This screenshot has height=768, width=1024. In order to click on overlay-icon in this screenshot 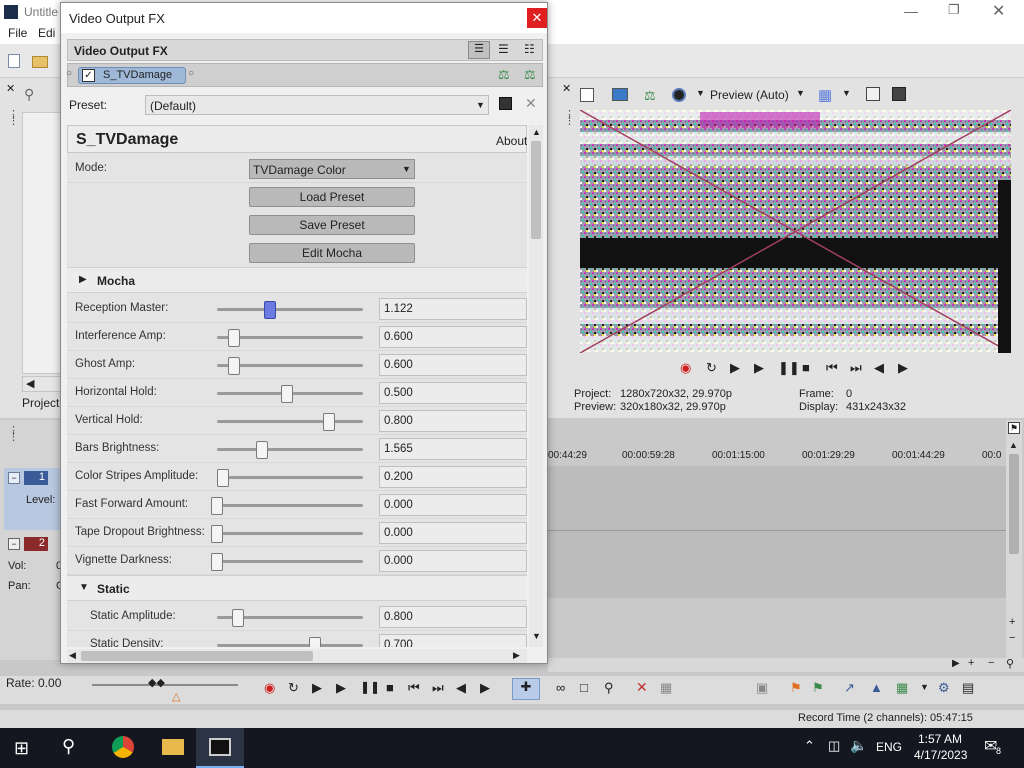, I will do `click(679, 95)`.